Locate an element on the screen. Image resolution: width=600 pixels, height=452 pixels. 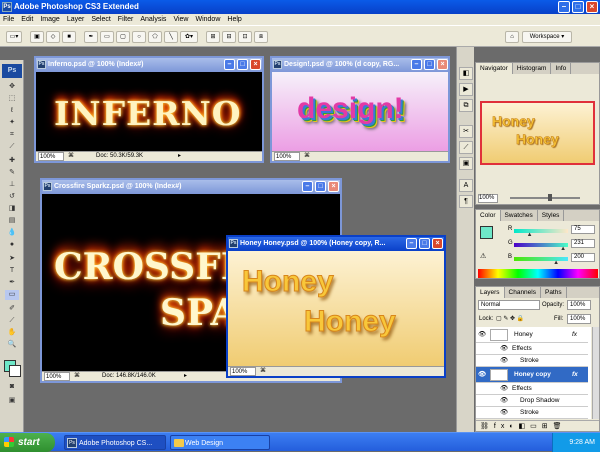
add-icon: ⊞ is located at coordinates (213, 37).